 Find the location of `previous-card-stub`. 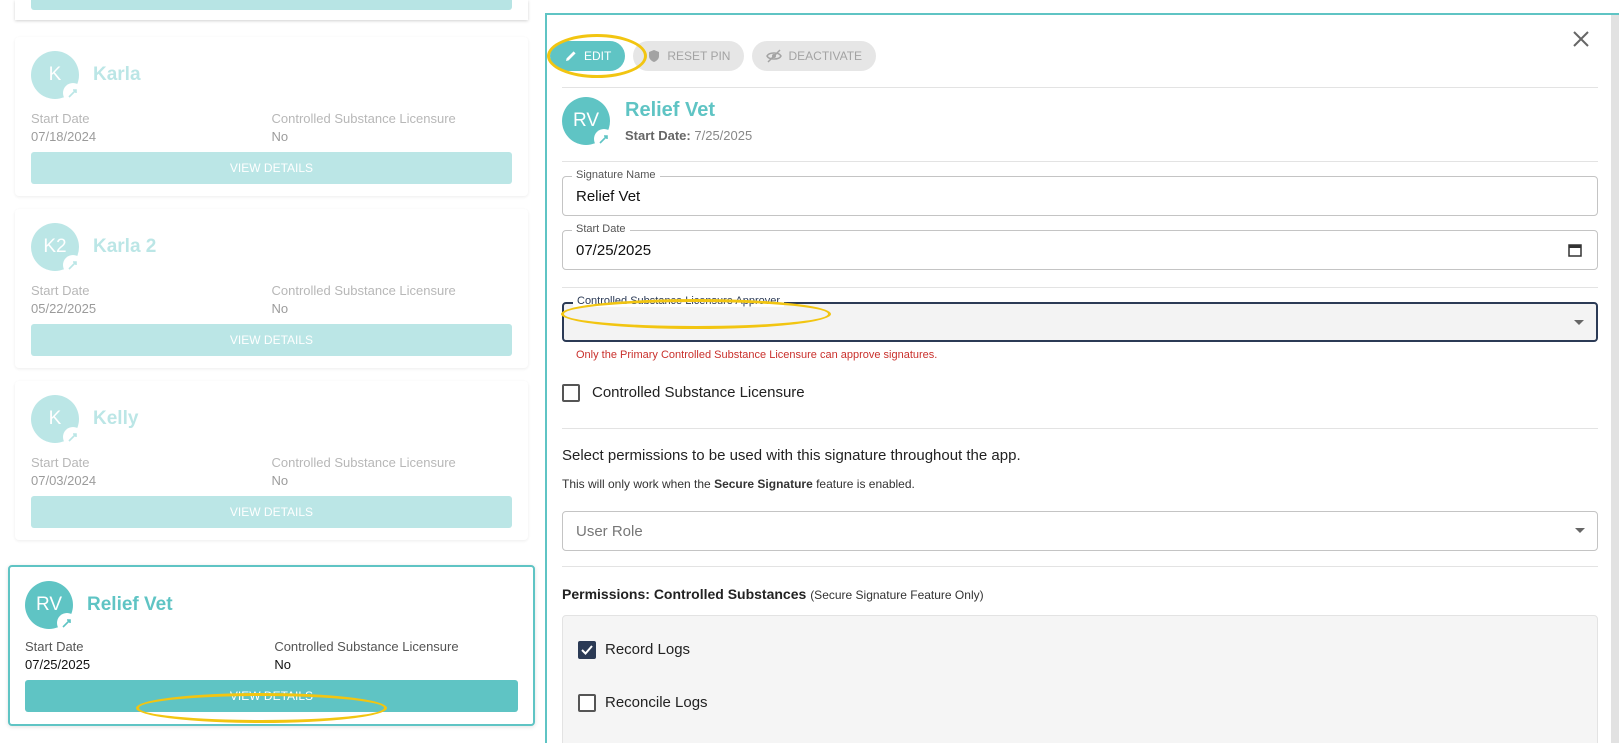

previous-card-stub is located at coordinates (271, 10).